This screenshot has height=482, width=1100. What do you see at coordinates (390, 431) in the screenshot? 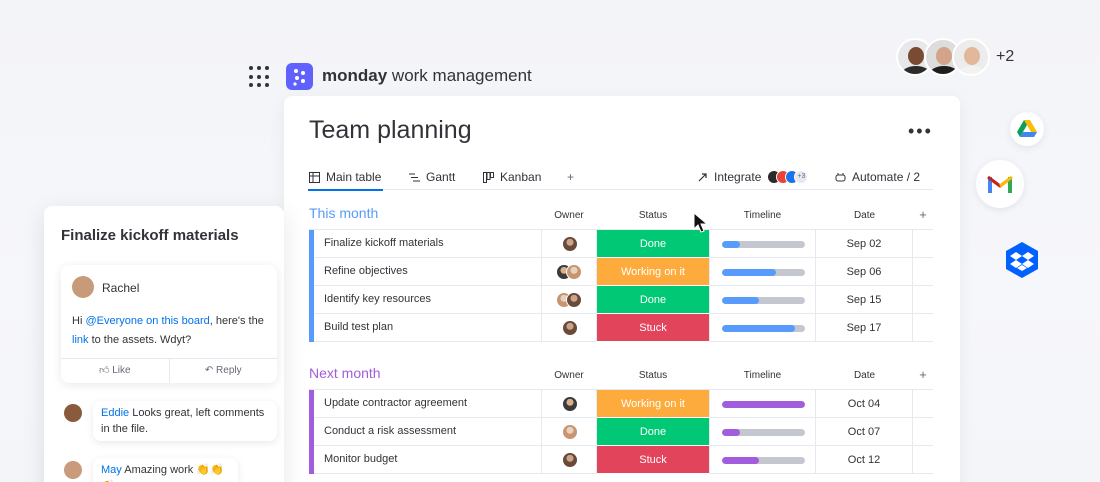
I see `item-name: Conduct a risk assessment` at bounding box center [390, 431].